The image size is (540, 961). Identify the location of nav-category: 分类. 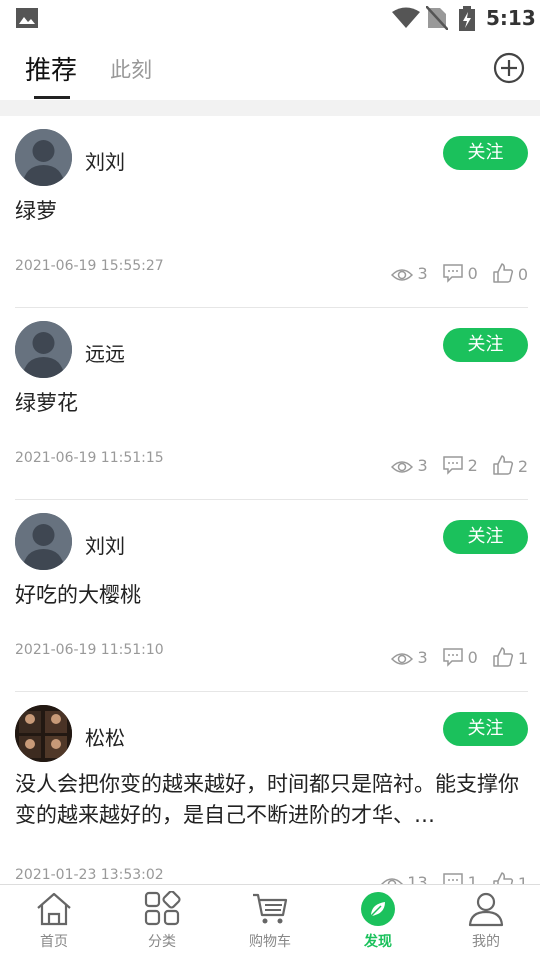
(162, 921).